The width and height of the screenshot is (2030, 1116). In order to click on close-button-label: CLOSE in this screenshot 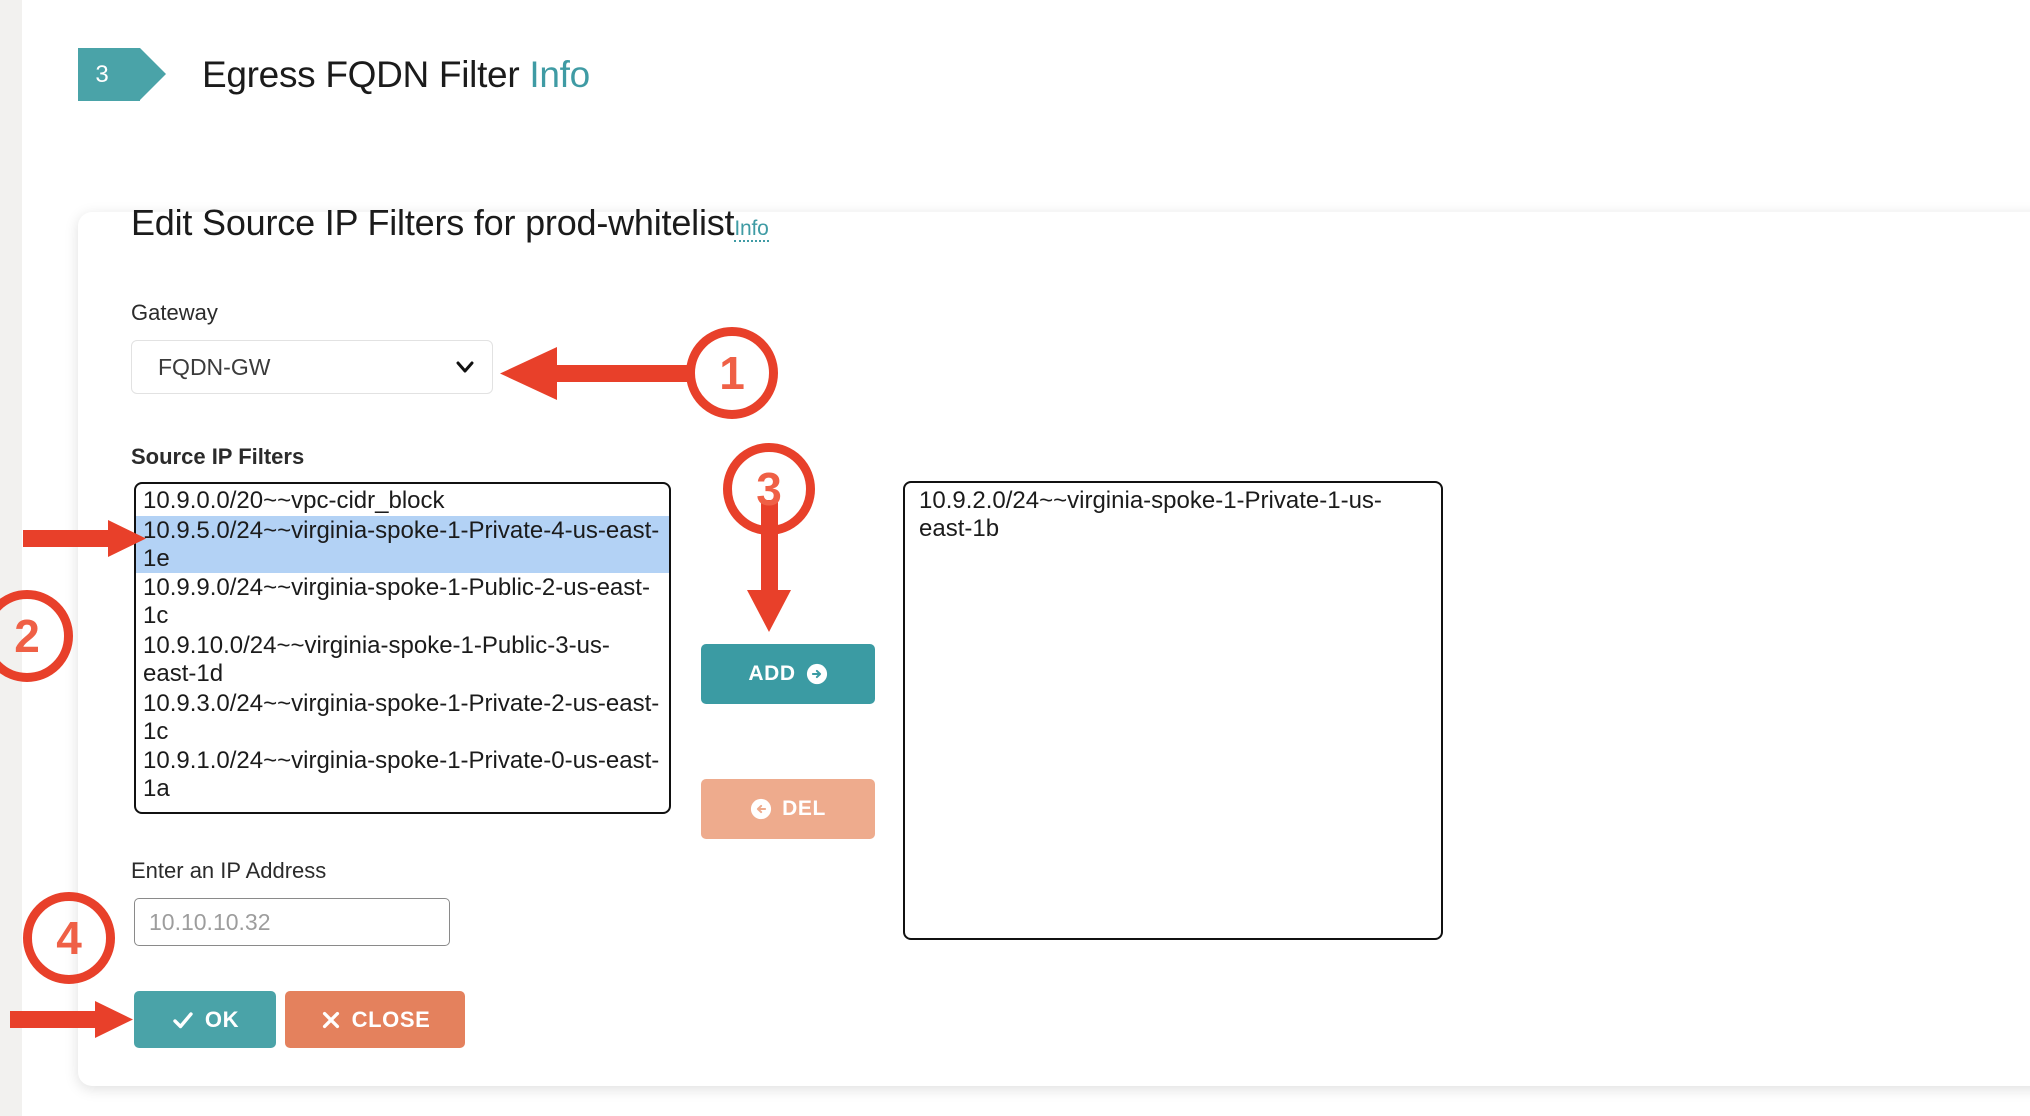, I will do `click(391, 1019)`.